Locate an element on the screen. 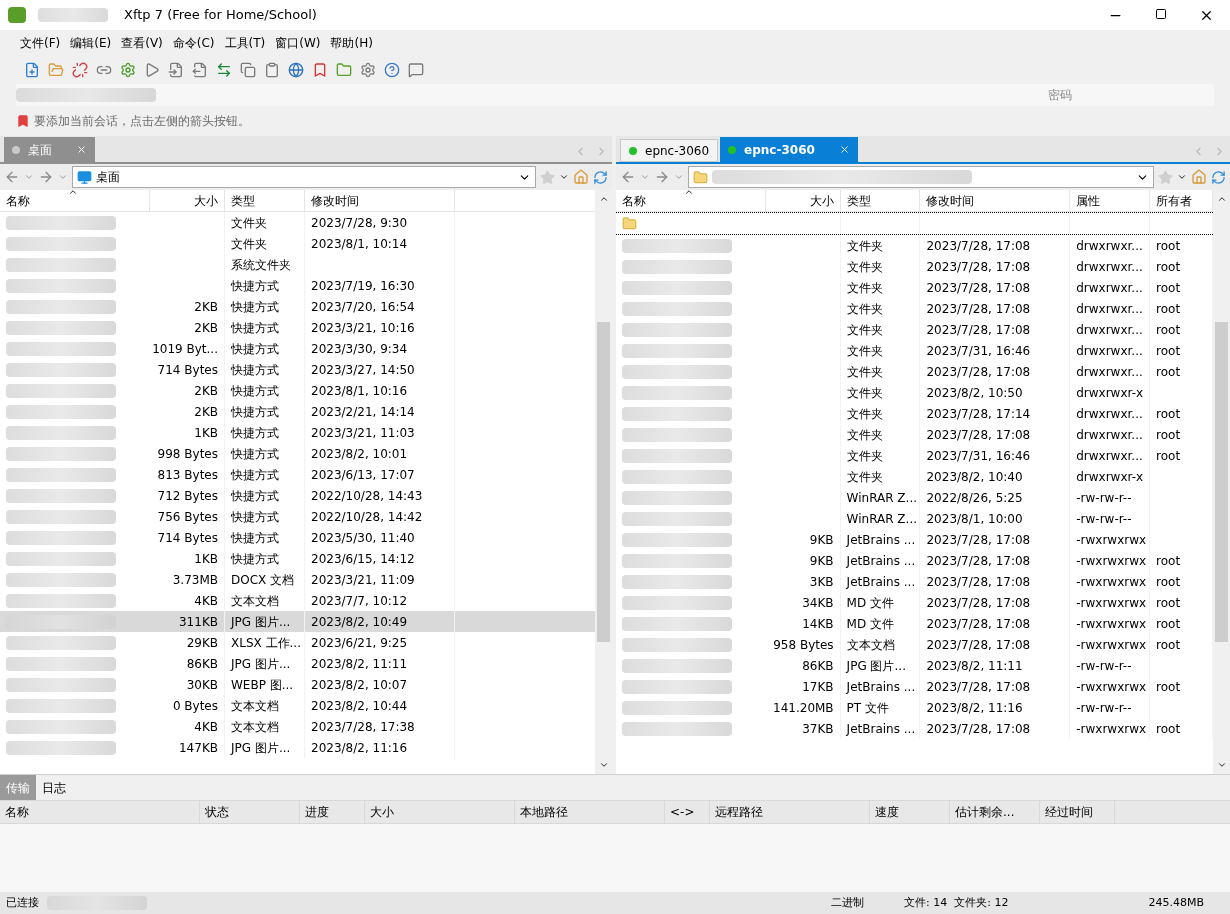 The image size is (1230, 914). paste-icon is located at coordinates (272, 70).